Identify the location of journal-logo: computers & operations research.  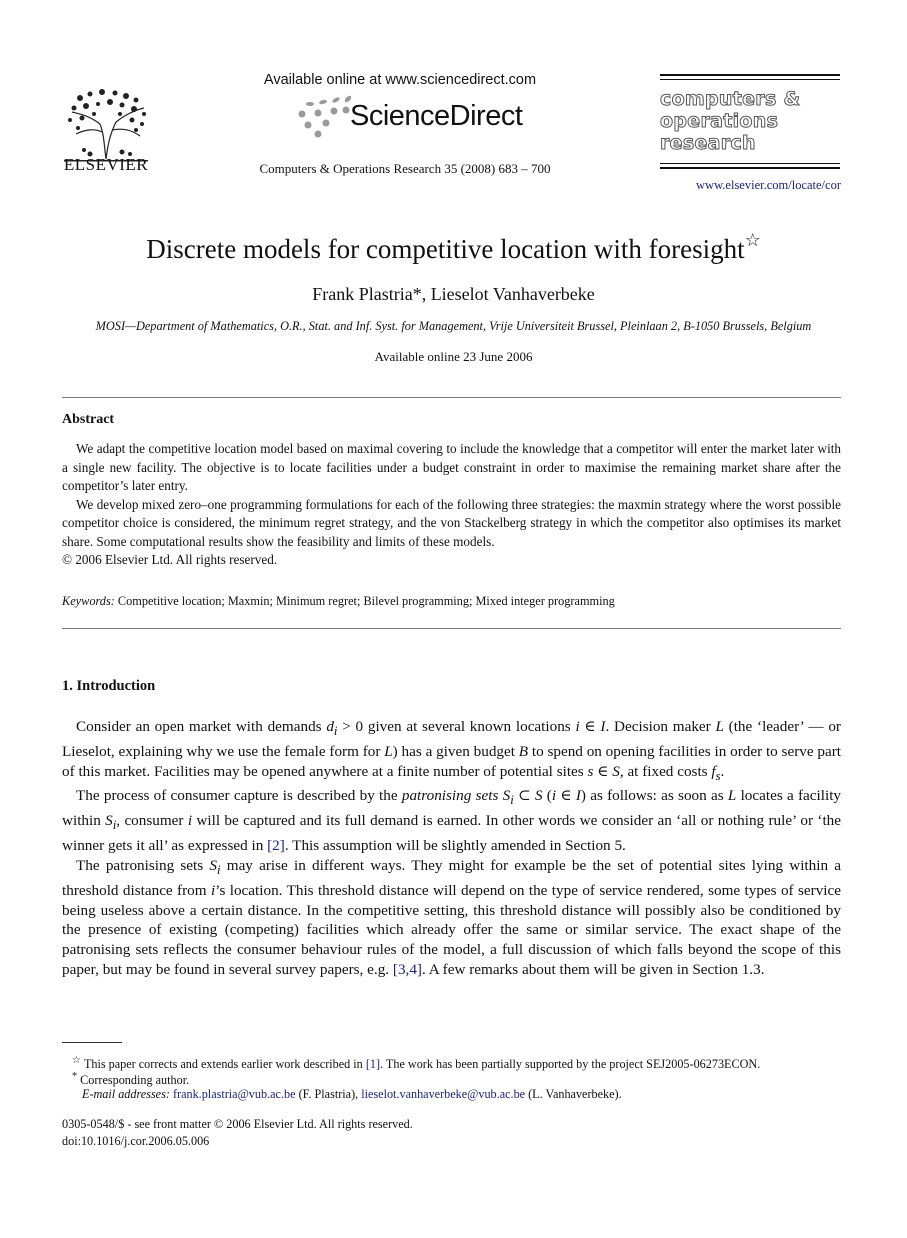
(755, 121).